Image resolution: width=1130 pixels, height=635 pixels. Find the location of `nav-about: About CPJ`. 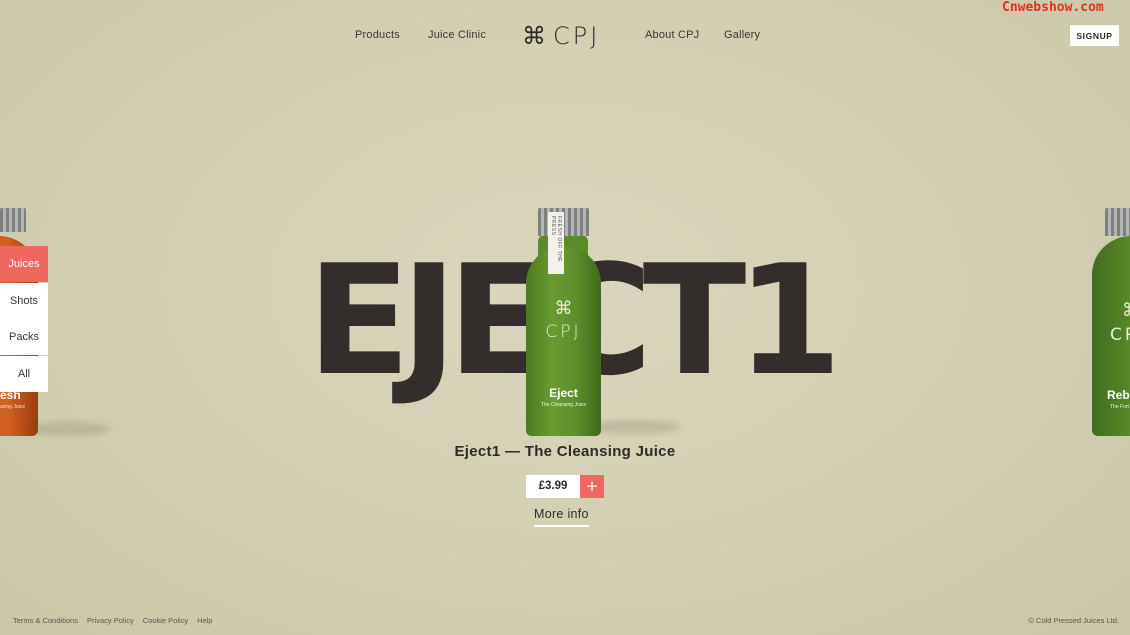

nav-about: About CPJ is located at coordinates (672, 35).